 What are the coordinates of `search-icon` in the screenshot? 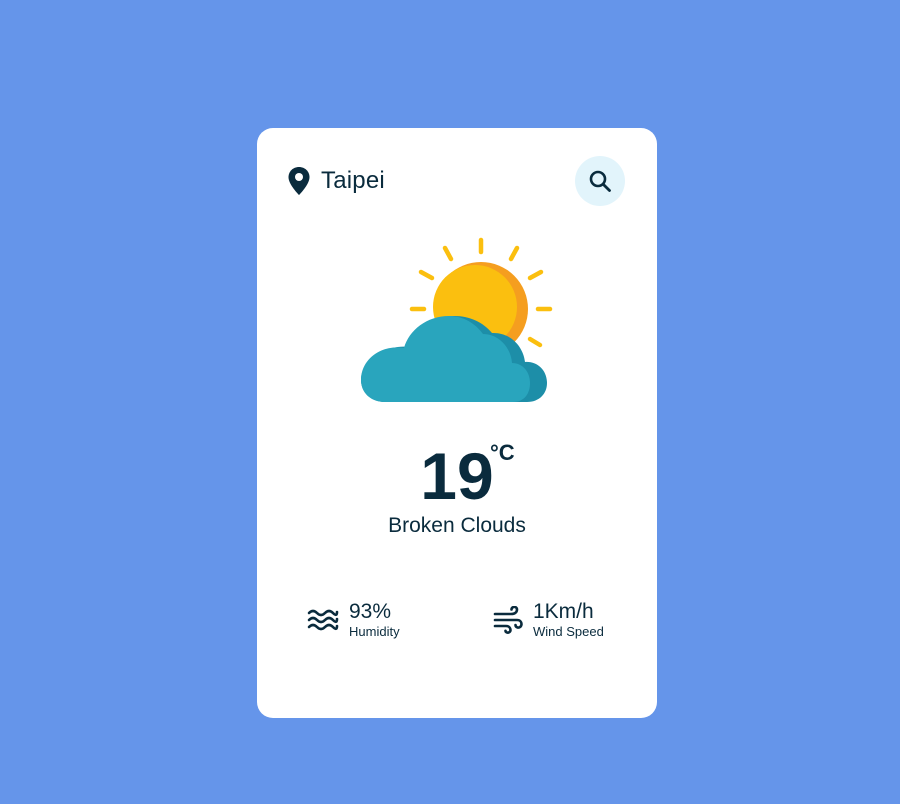 It's located at (600, 181).